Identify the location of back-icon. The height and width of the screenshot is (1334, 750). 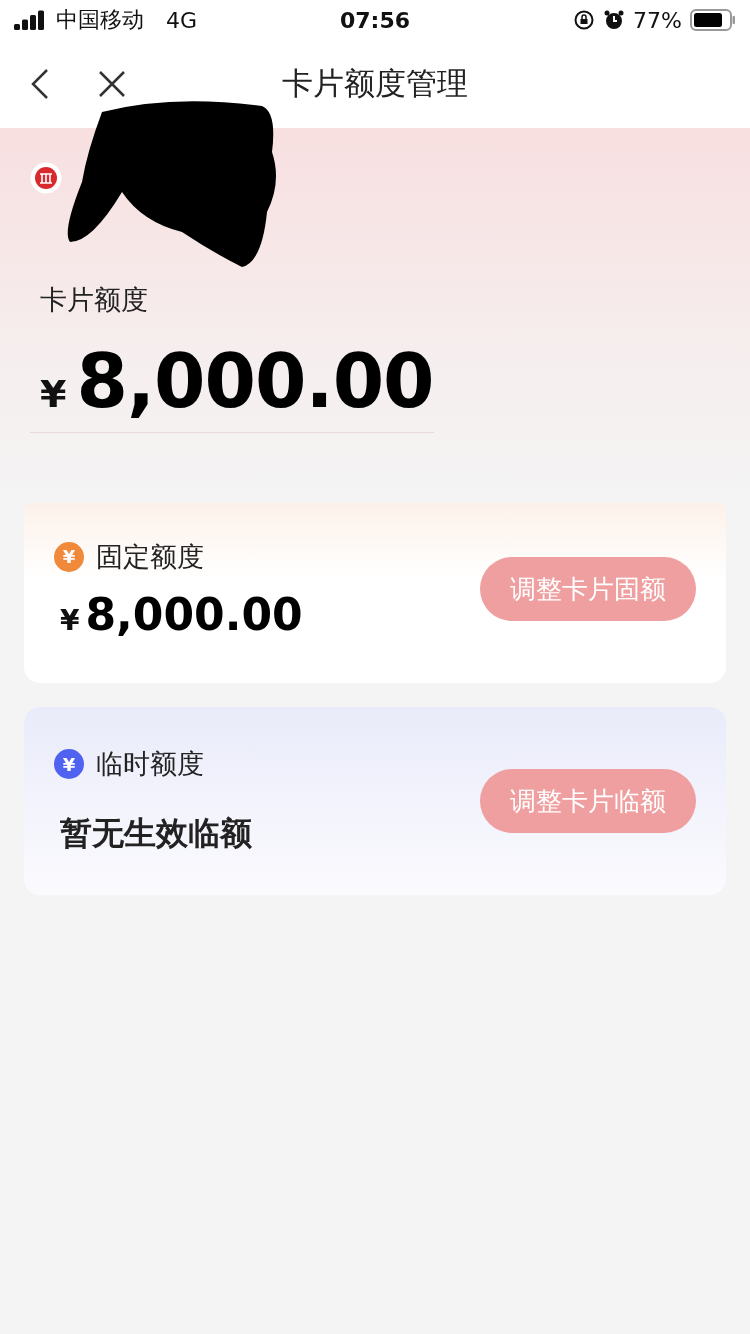
(40, 84).